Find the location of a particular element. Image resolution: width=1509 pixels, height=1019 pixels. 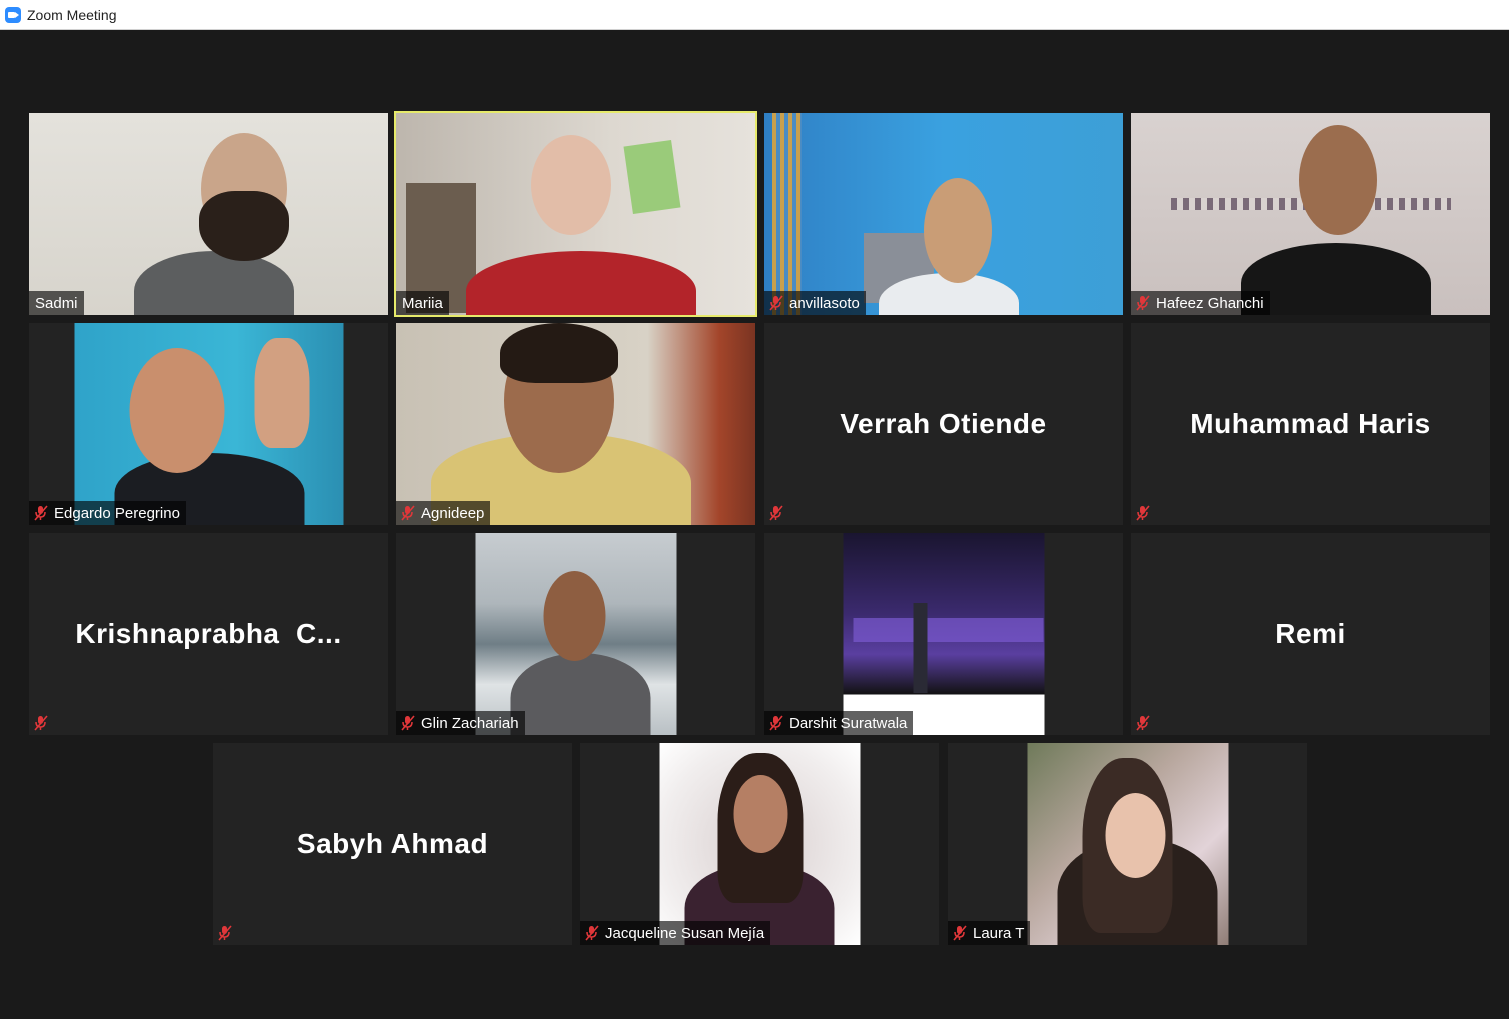

participant-name-label: Laura T is located at coordinates (989, 933).